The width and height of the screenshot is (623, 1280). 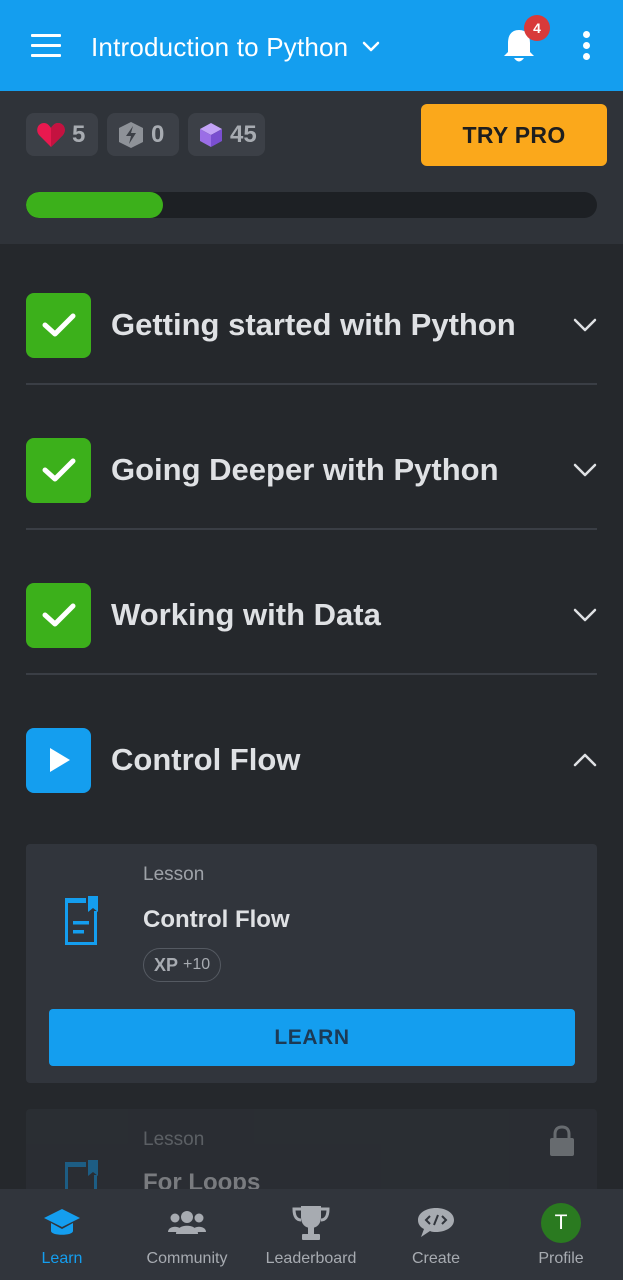 What do you see at coordinates (587, 46) in the screenshot?
I see `more-vertical-icon` at bounding box center [587, 46].